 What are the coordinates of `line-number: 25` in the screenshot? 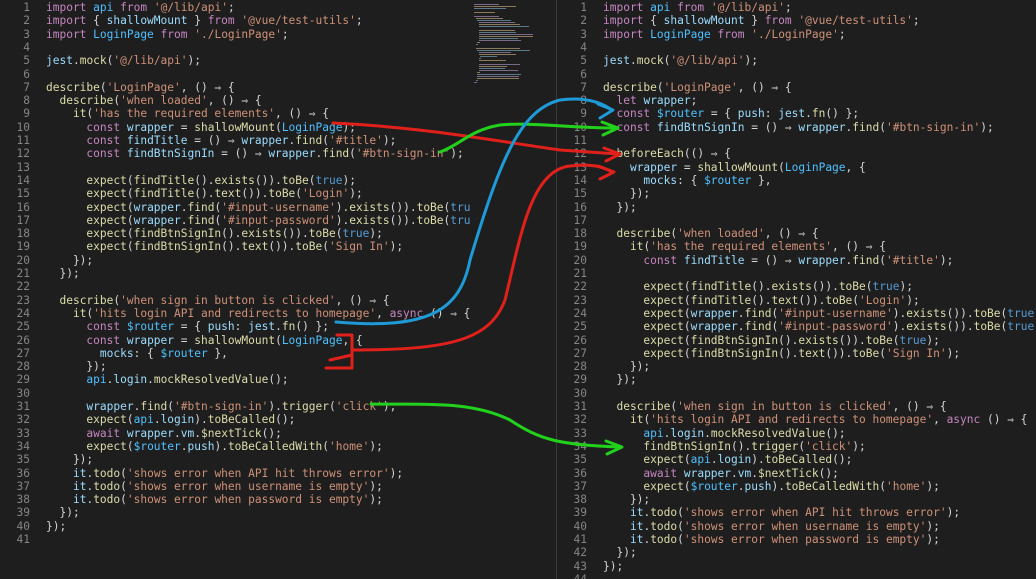 It's located at (580, 327).